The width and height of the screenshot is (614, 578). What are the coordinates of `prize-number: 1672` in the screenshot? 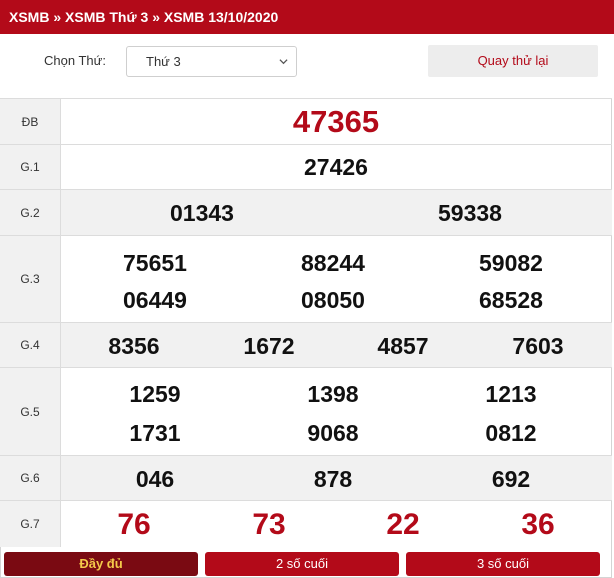 It's located at (269, 346).